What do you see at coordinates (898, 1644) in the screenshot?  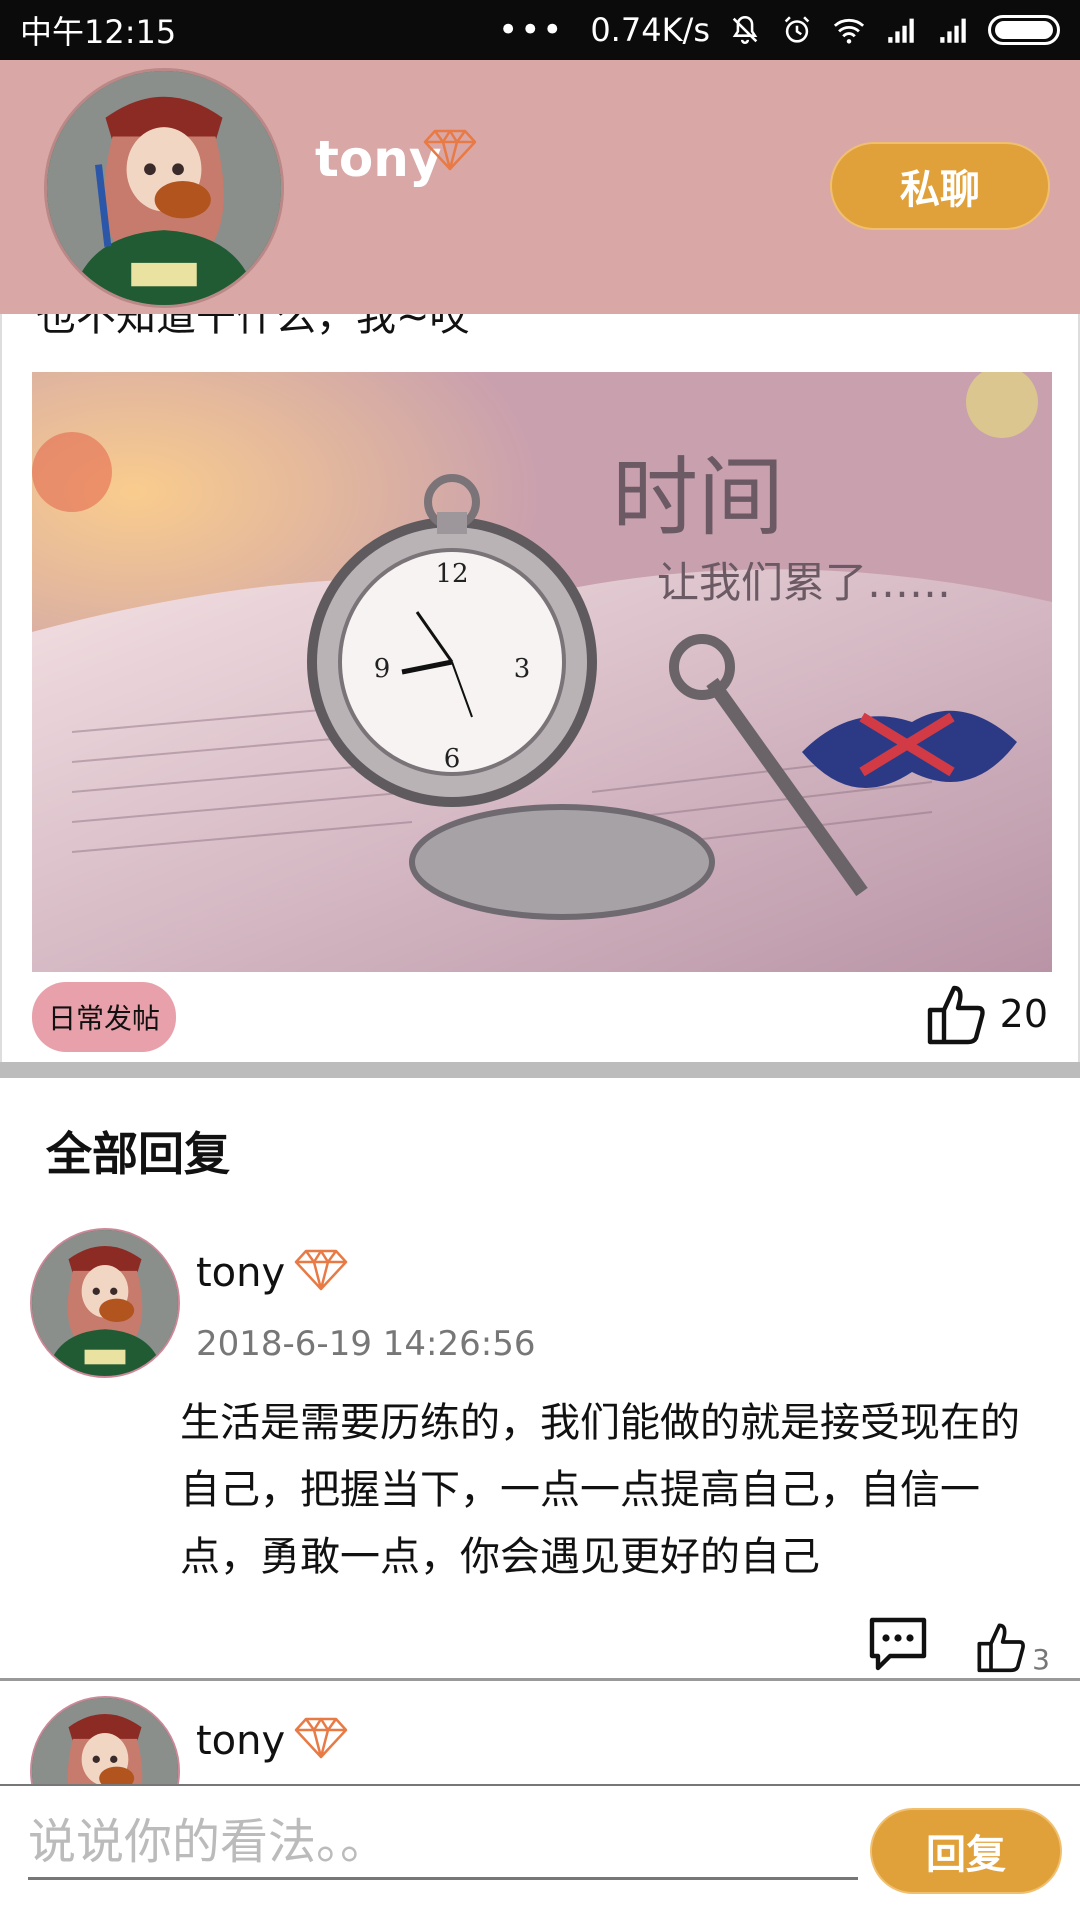 I see `comment-icon` at bounding box center [898, 1644].